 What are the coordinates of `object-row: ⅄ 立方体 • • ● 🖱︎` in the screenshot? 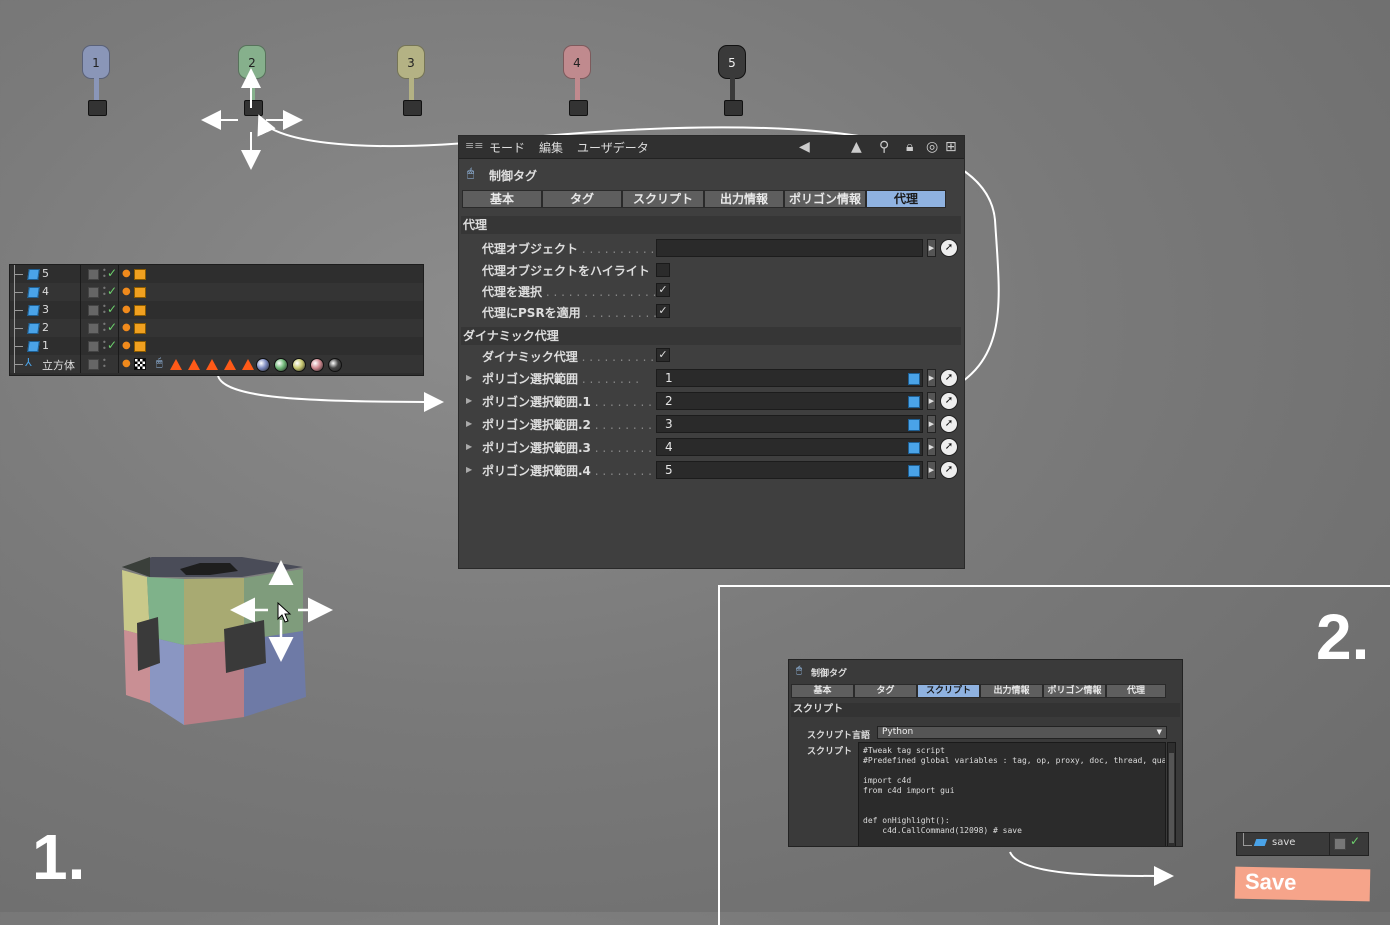 It's located at (216, 364).